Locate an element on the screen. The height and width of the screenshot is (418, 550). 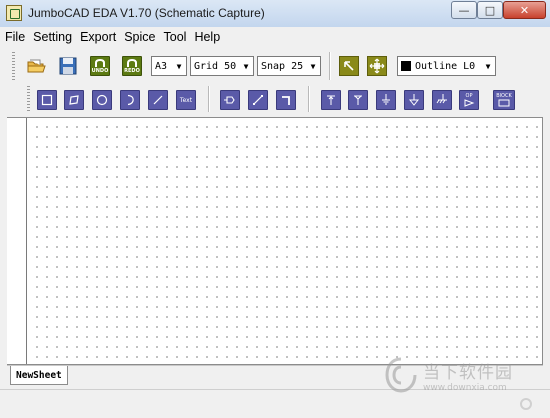
undo-button: UNDO is located at coordinates (100, 66).